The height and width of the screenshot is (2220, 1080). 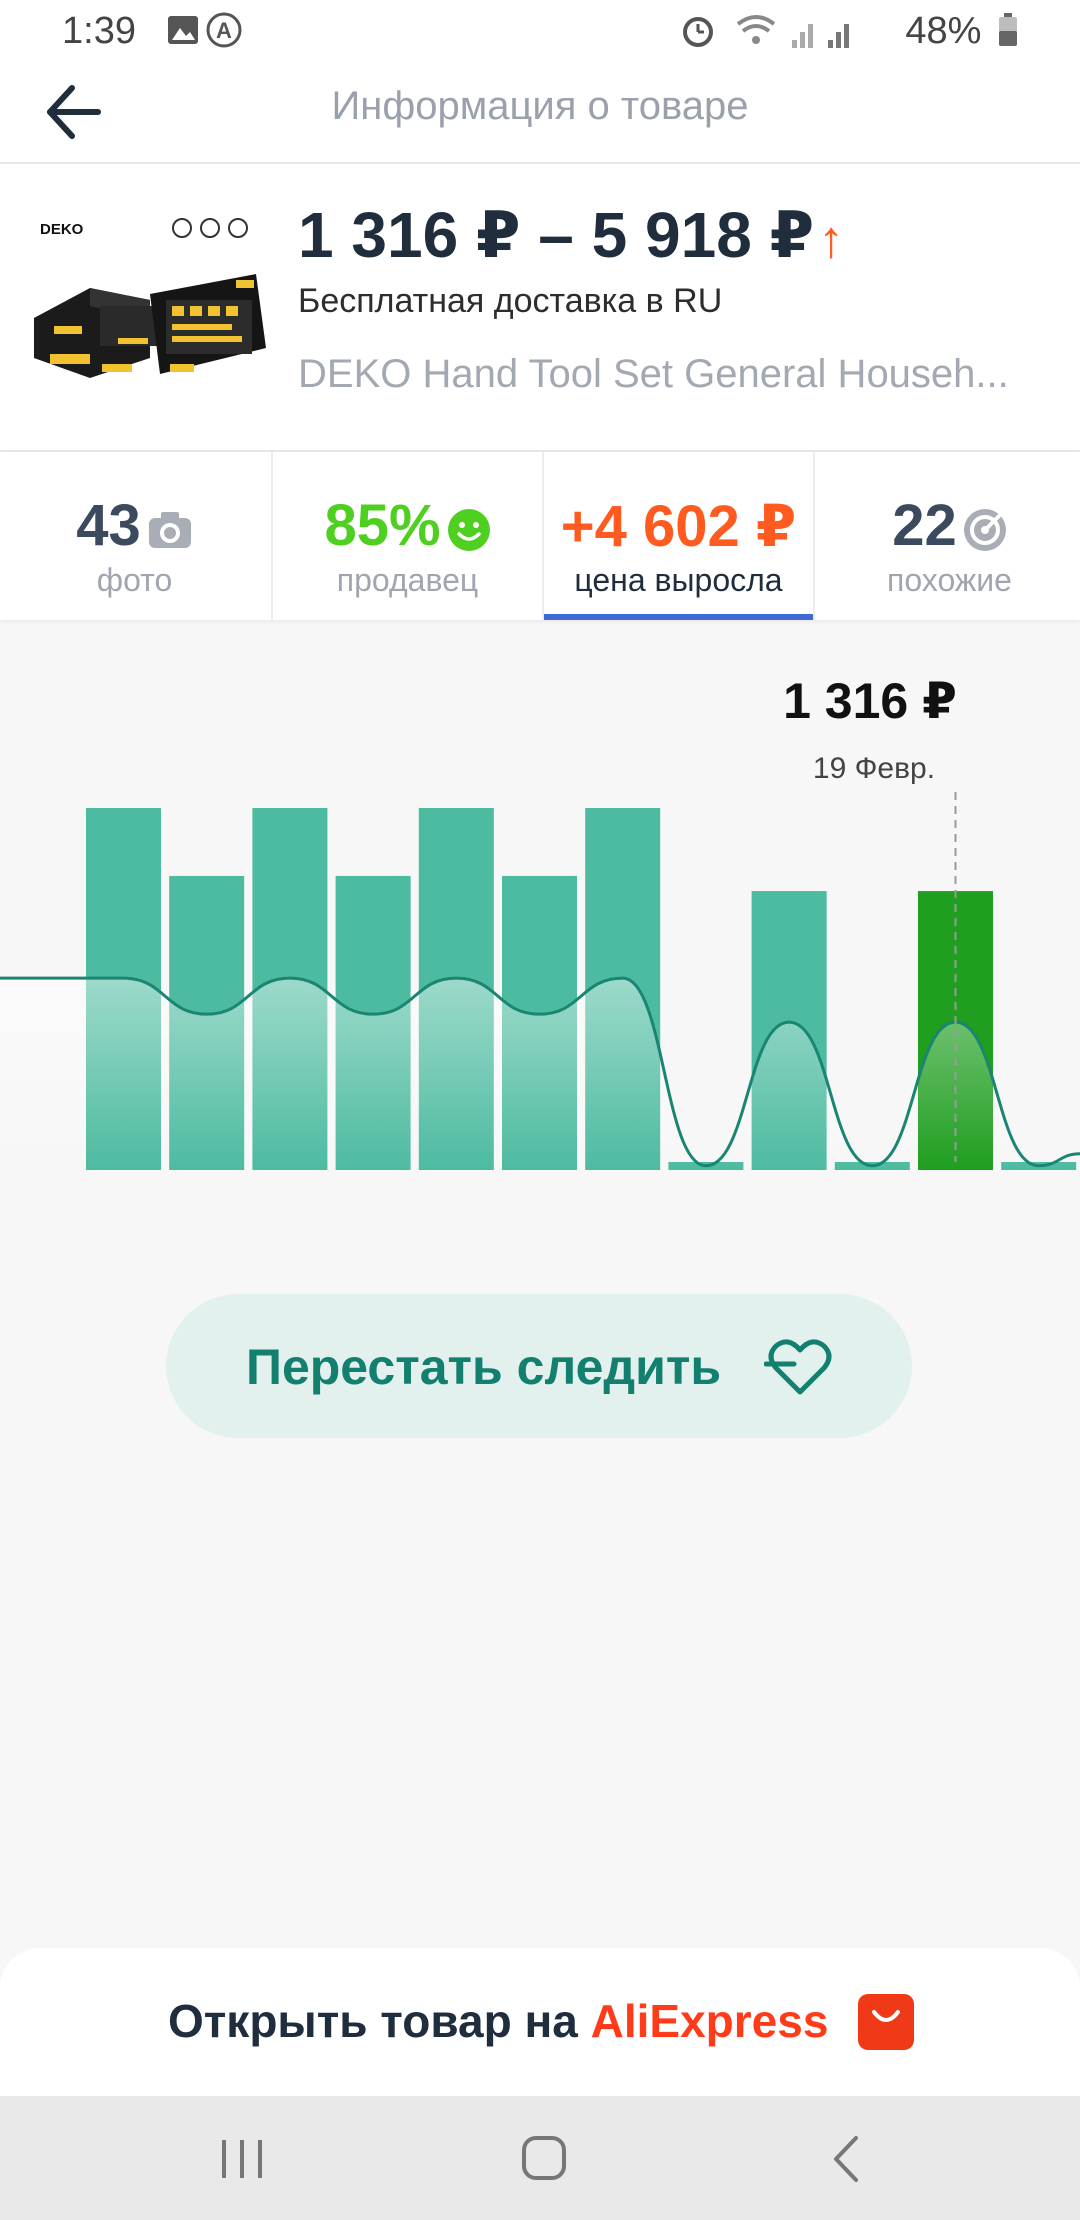 I want to click on signal-icon, so click(x=820, y=36).